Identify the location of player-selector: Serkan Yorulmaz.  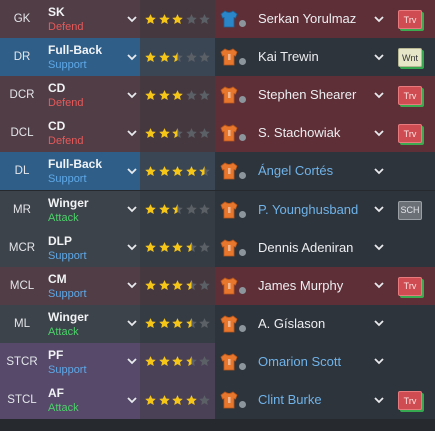
(304, 19).